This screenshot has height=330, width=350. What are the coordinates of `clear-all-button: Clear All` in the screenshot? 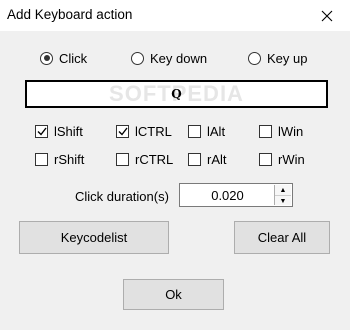 It's located at (282, 237).